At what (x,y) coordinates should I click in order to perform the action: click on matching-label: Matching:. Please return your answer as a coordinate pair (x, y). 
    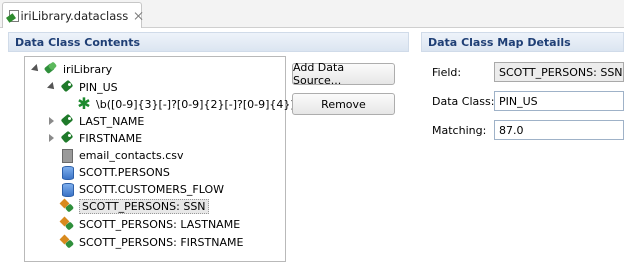
    Looking at the image, I should click on (459, 130).